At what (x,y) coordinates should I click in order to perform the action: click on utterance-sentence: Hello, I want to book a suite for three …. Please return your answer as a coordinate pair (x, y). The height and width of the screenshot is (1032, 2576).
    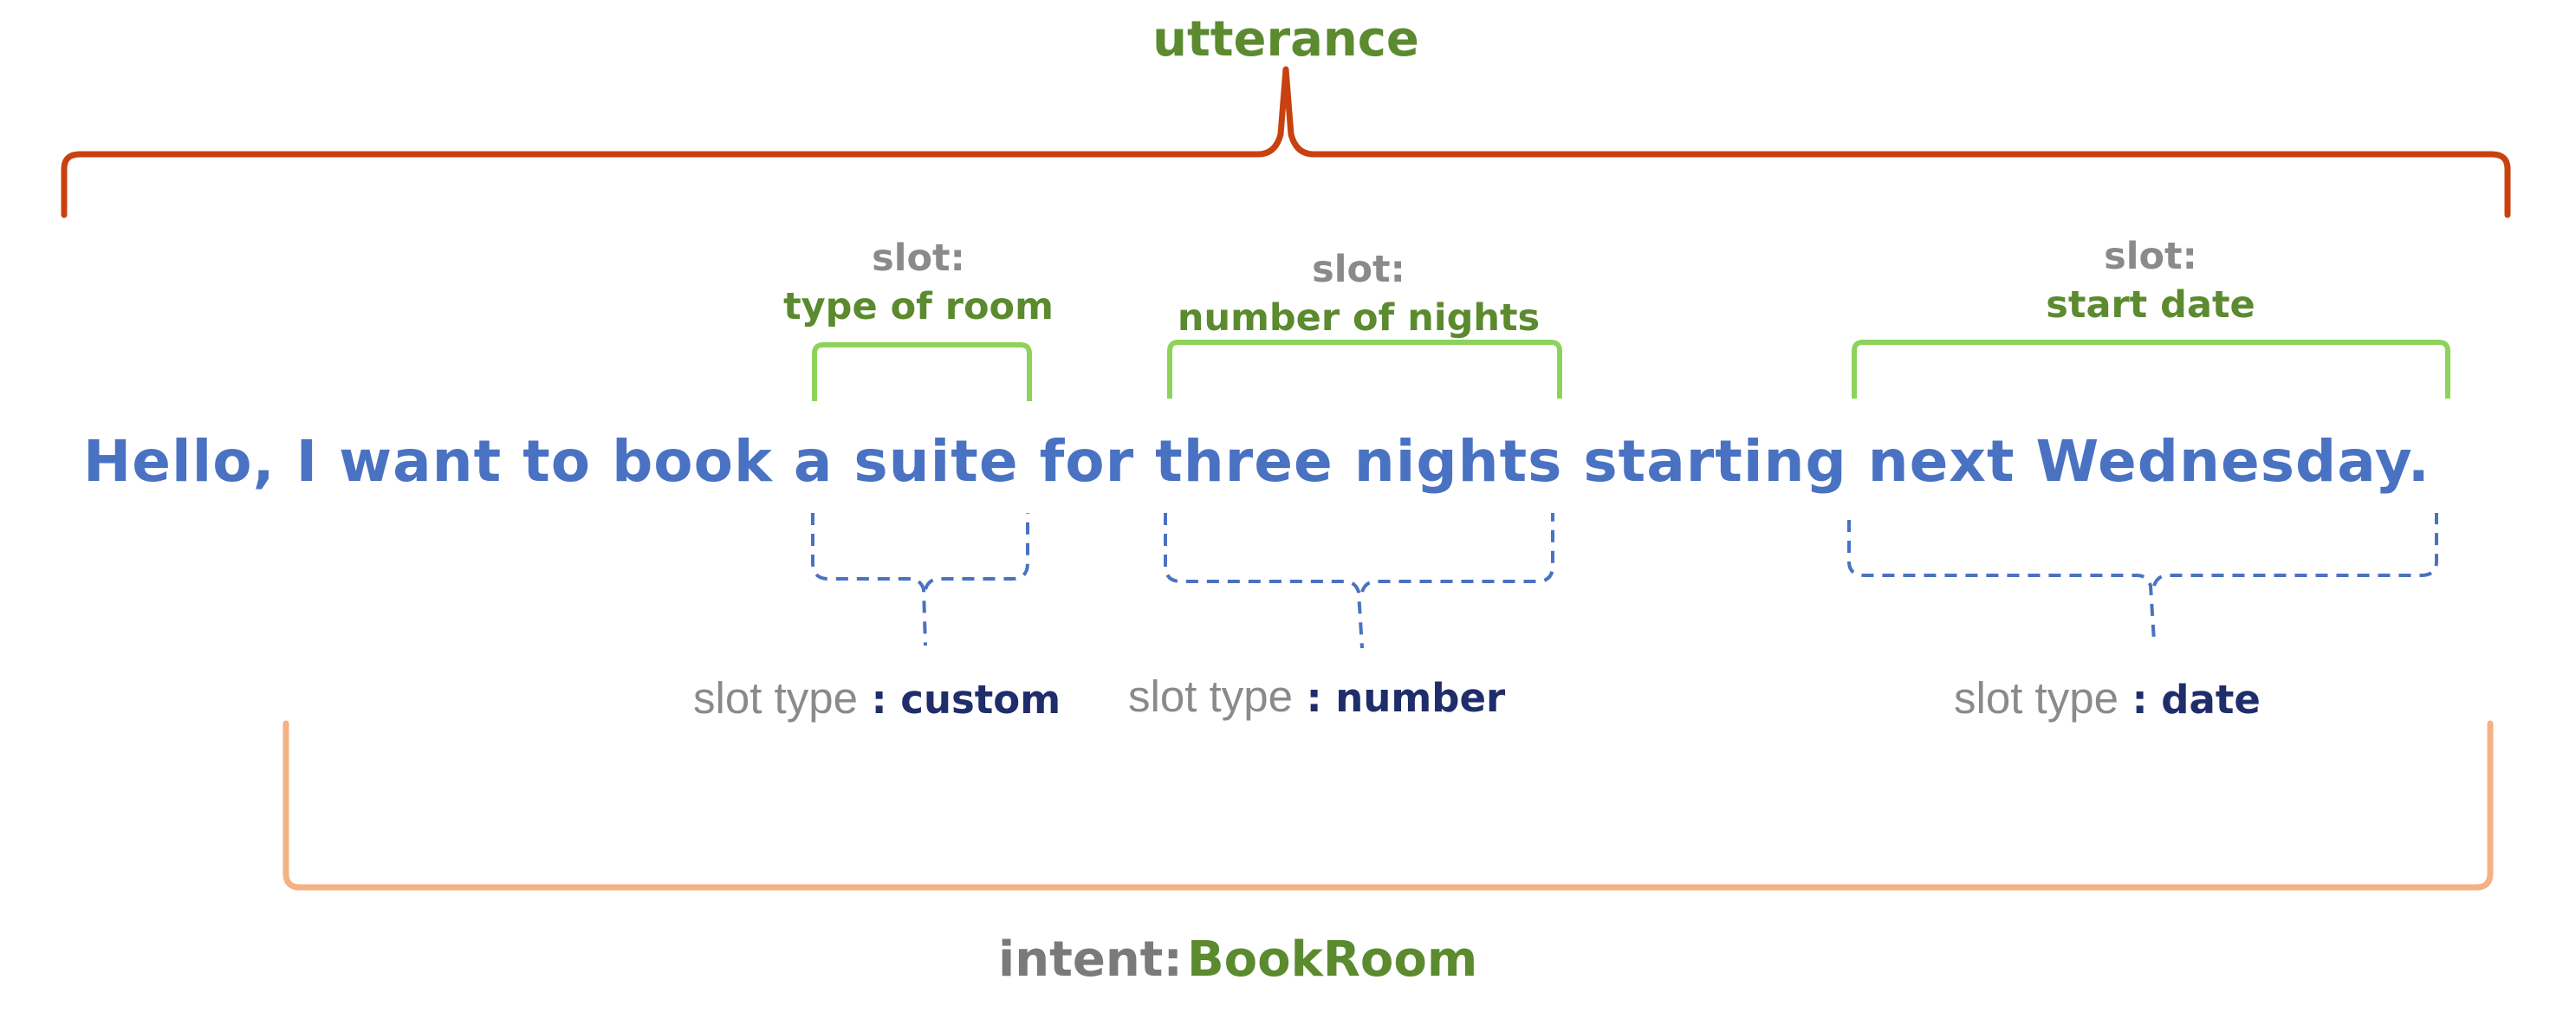
    Looking at the image, I should click on (1257, 462).